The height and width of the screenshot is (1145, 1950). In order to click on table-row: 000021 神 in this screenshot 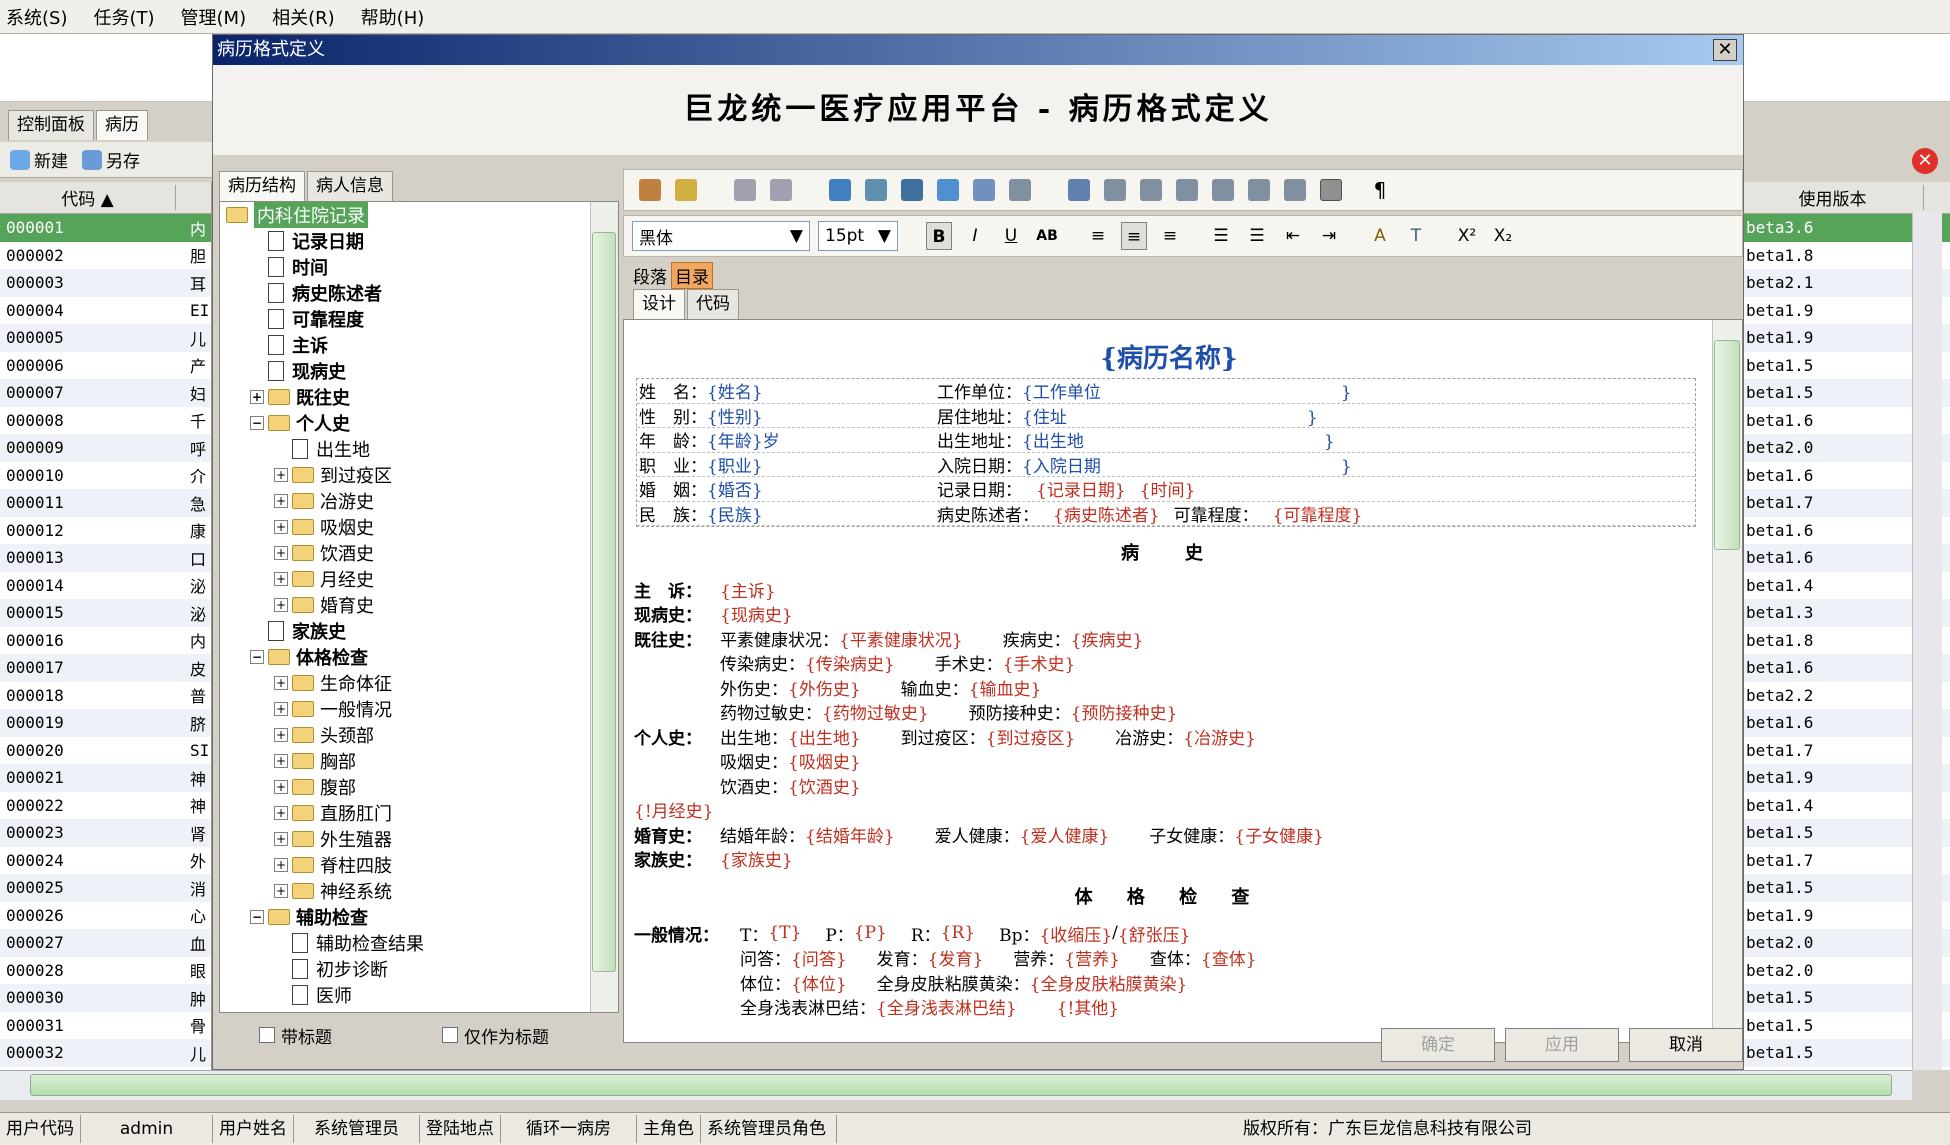, I will do `click(105, 778)`.